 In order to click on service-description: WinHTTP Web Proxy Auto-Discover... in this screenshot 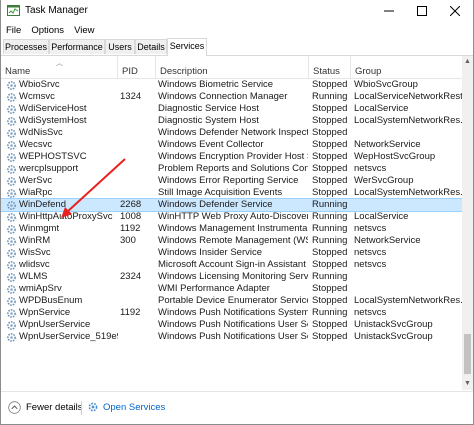, I will do `click(233, 216)`.